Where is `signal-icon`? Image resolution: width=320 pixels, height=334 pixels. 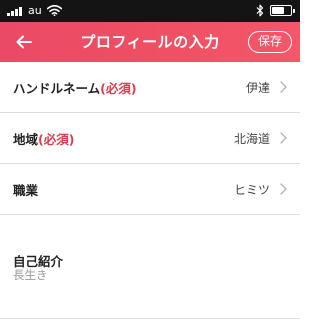
signal-icon is located at coordinates (15, 11).